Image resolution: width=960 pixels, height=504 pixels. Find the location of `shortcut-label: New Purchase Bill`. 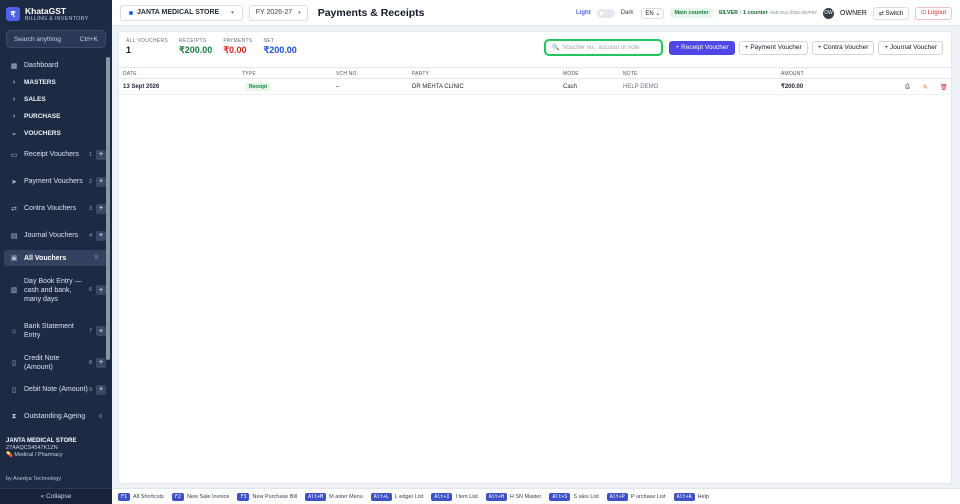

shortcut-label: New Purchase Bill is located at coordinates (274, 497).